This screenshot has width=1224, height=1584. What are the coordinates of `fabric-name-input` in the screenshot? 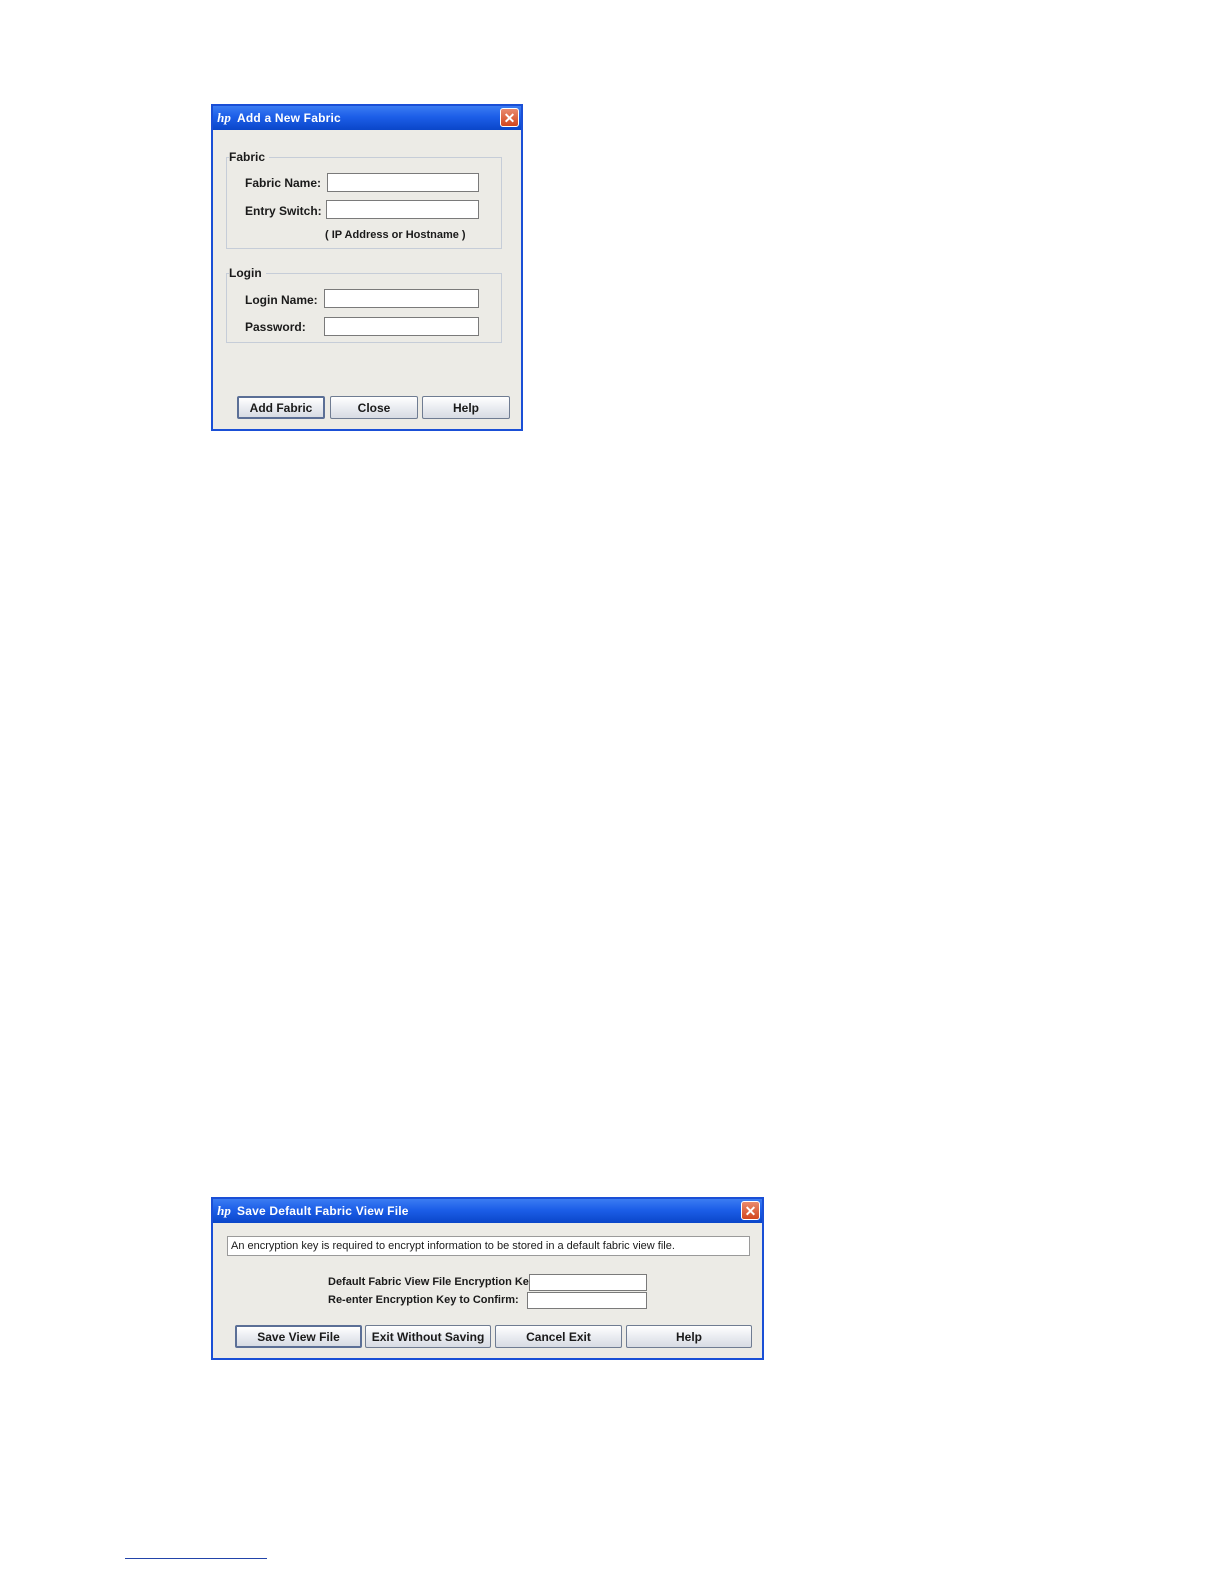 It's located at (403, 182).